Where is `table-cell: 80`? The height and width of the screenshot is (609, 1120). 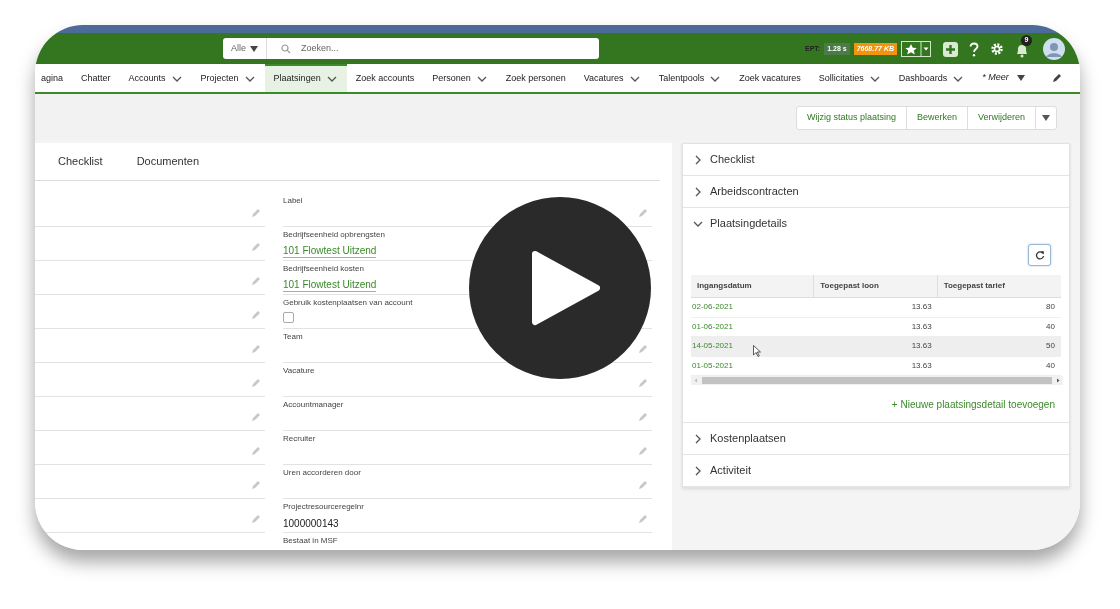
table-cell: 80 is located at coordinates (1050, 307).